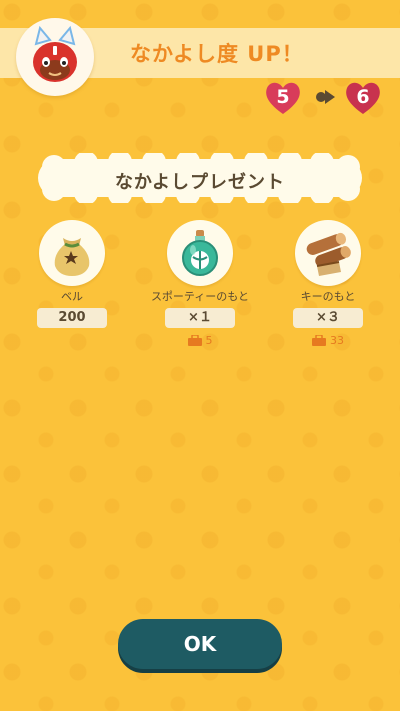 The width and height of the screenshot is (400, 711). Describe the element at coordinates (209, 340) in the screenshot. I see `bag-count-value: 5` at that location.